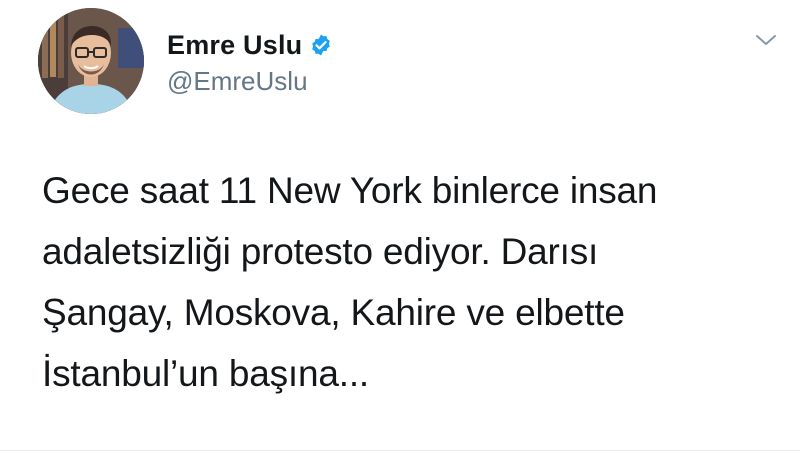 This screenshot has width=800, height=454. Describe the element at coordinates (234, 45) in the screenshot. I see `author-display-name: Emre Uslu` at that location.